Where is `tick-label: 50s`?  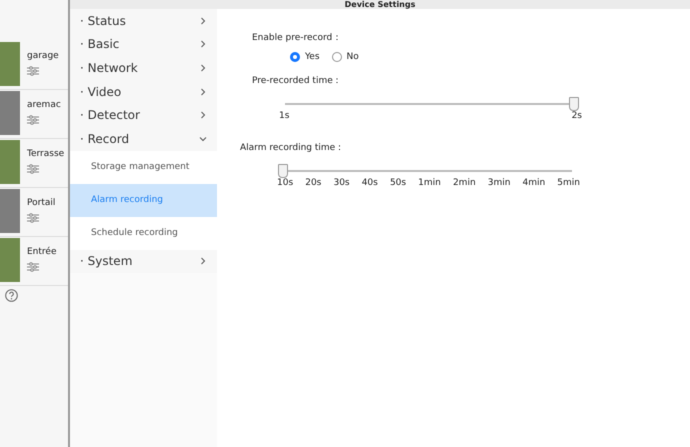
tick-label: 50s is located at coordinates (398, 183).